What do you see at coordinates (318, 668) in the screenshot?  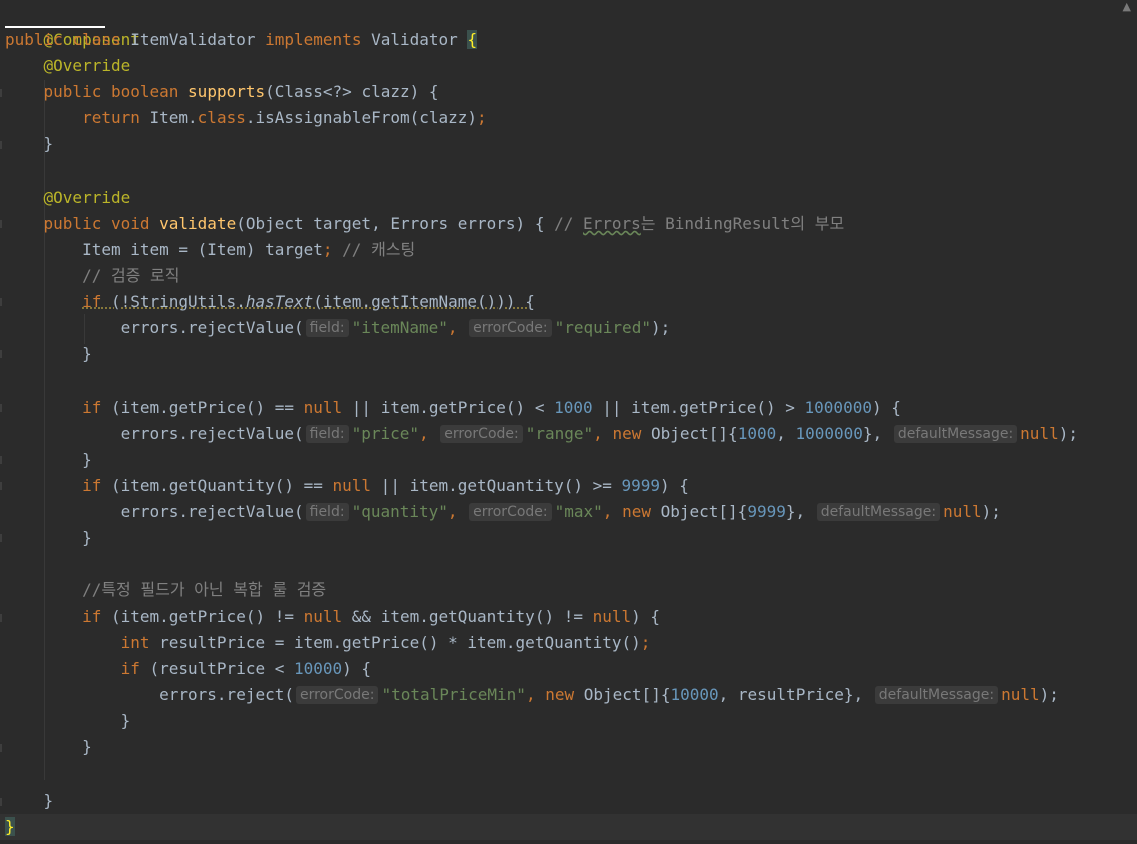 I see `number-literal: 10000` at bounding box center [318, 668].